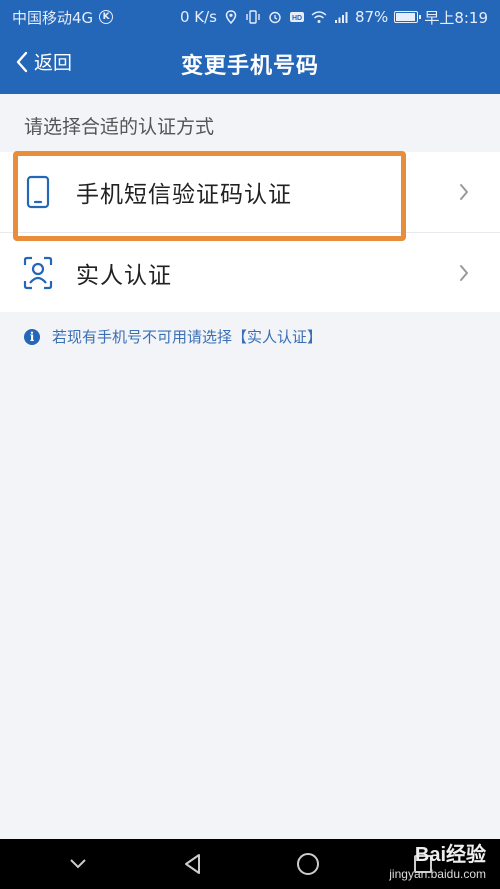  I want to click on page-title: 变更手机号码, so click(249, 66).